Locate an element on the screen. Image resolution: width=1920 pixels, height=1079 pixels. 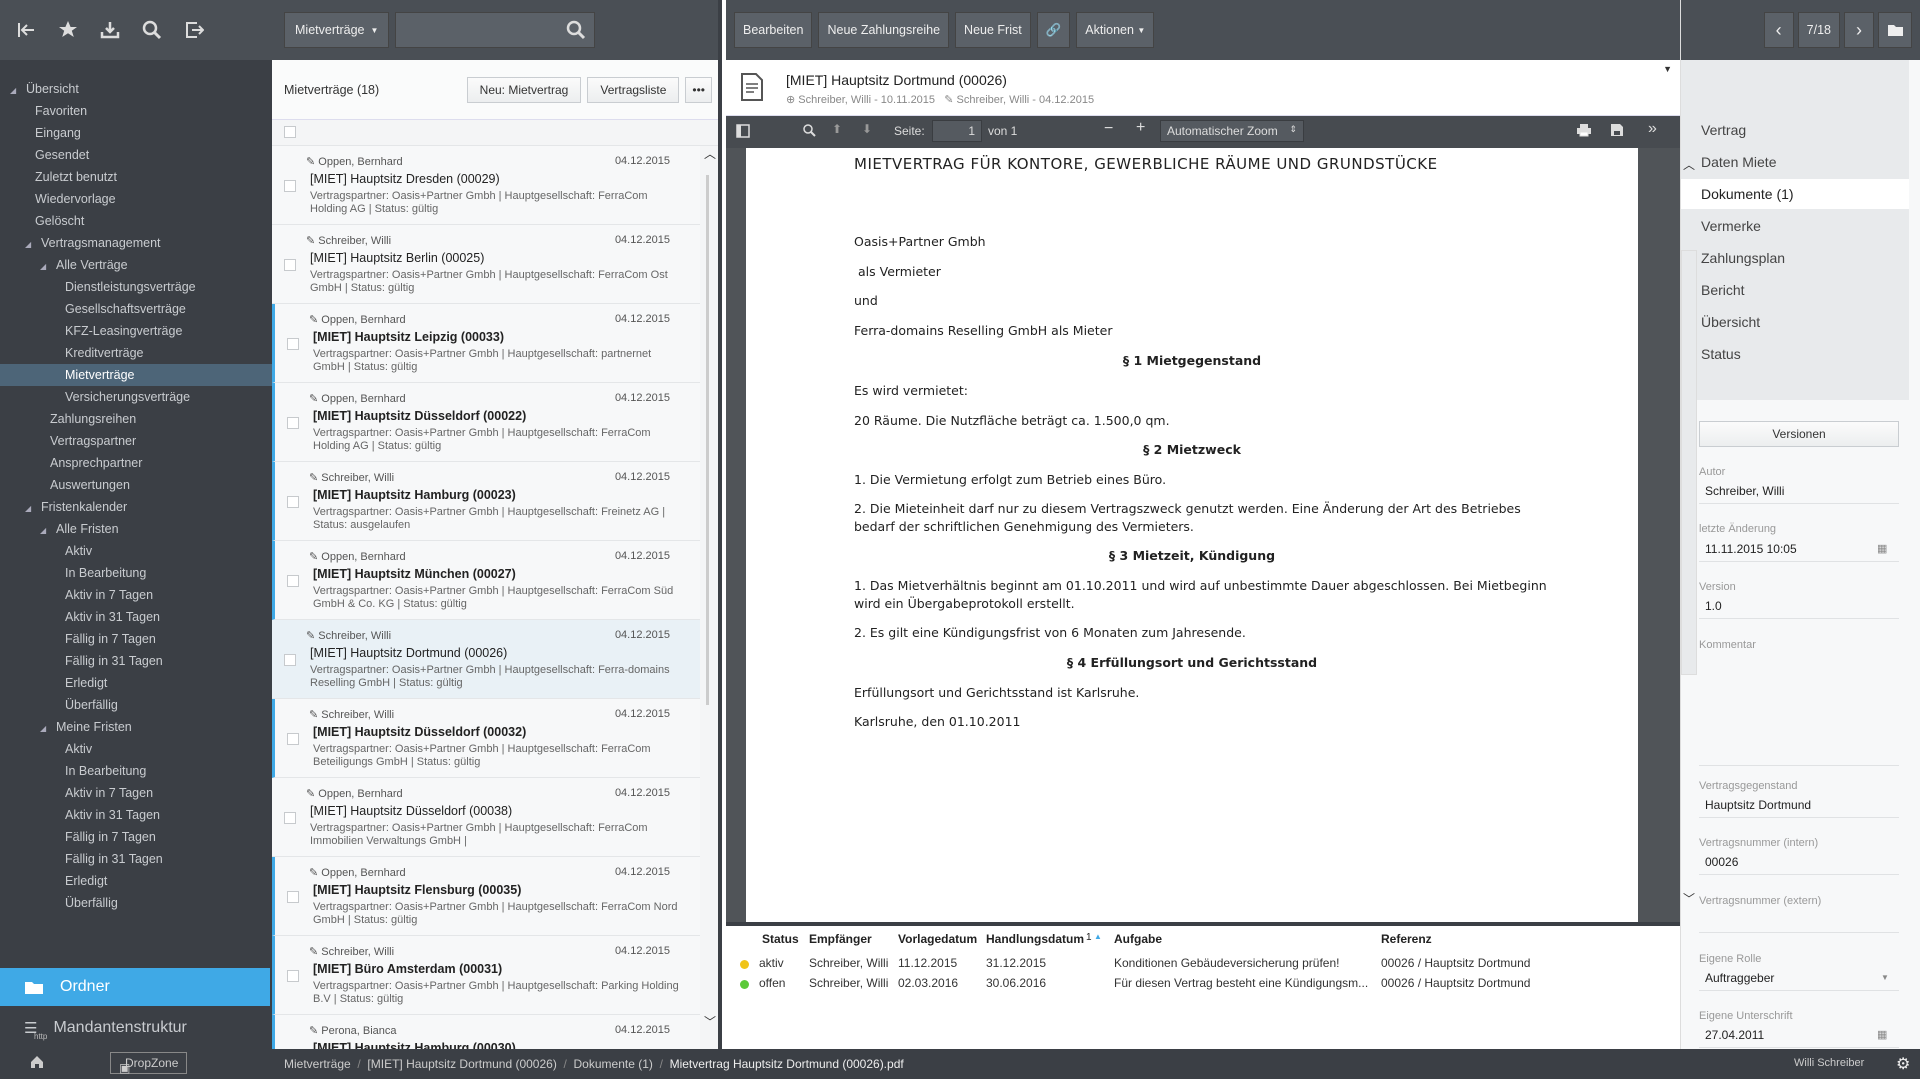
col-vorlagedatum: Vorlagedatum is located at coordinates (937, 939).